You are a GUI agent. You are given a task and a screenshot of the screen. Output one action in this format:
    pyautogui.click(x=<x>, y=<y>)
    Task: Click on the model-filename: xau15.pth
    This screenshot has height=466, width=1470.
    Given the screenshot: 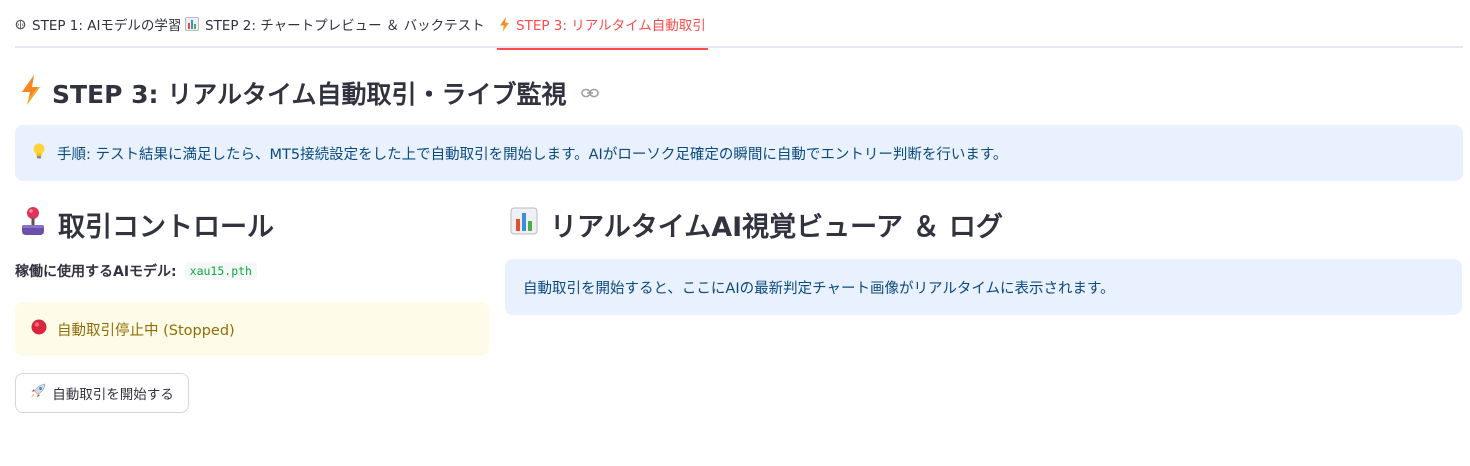 What is the action you would take?
    pyautogui.click(x=220, y=271)
    